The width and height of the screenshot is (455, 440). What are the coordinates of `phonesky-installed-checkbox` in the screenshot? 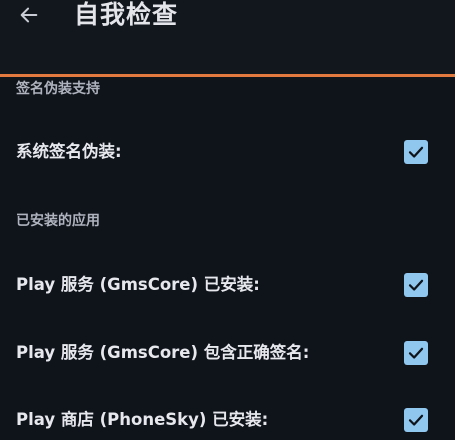 It's located at (416, 420).